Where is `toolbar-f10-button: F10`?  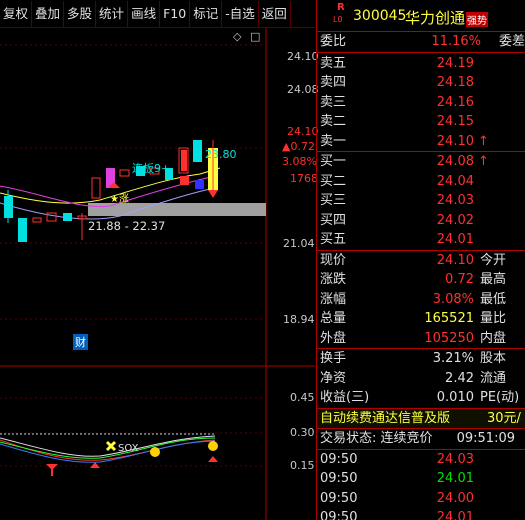
toolbar-f10-button: F10 is located at coordinates (175, 14).